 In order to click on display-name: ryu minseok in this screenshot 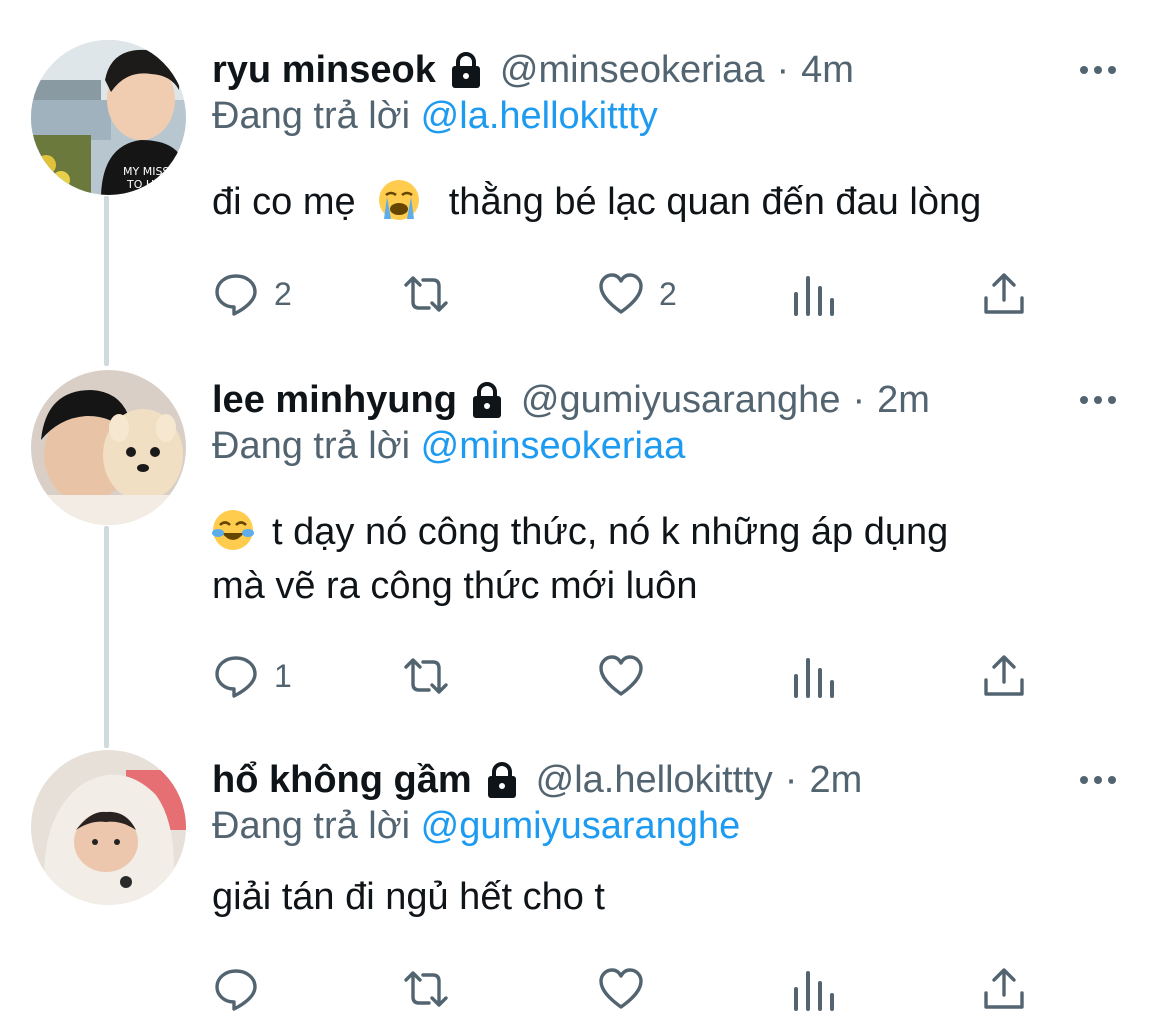, I will do `click(324, 70)`.